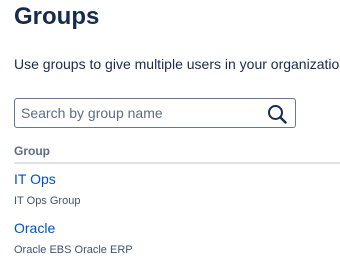 Image resolution: width=340 pixels, height=270 pixels. I want to click on search-icon, so click(277, 114).